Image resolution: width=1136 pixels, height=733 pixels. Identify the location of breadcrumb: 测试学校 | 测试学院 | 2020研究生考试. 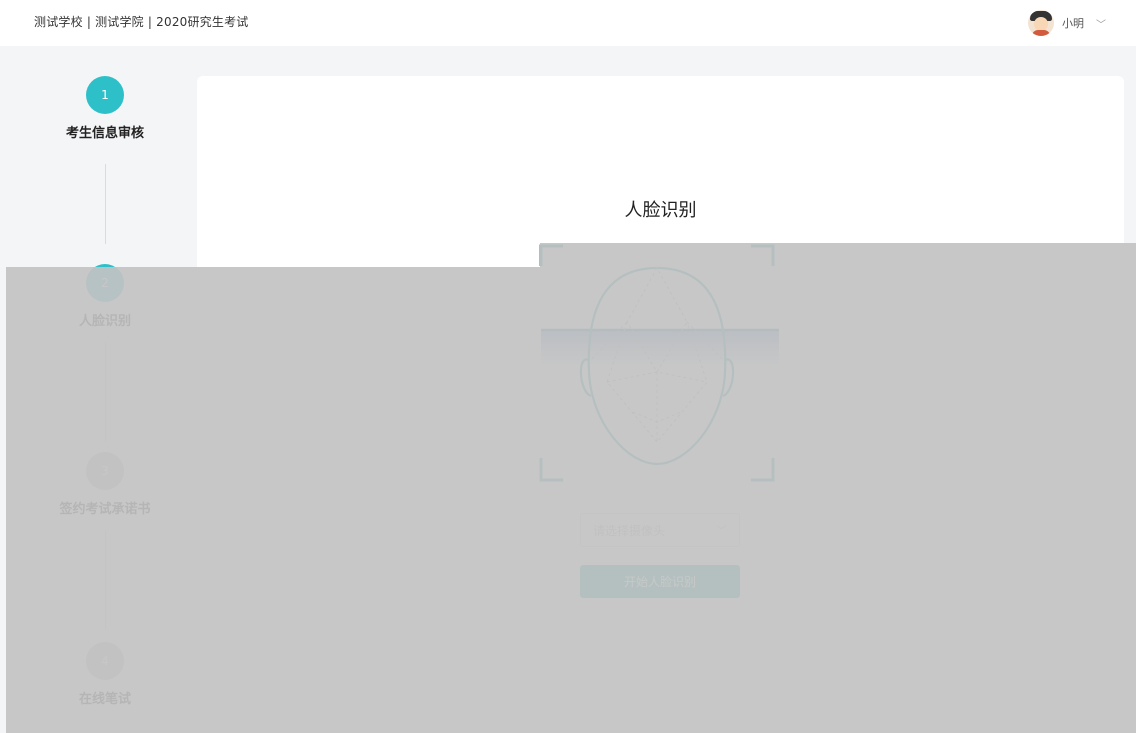
(141, 22).